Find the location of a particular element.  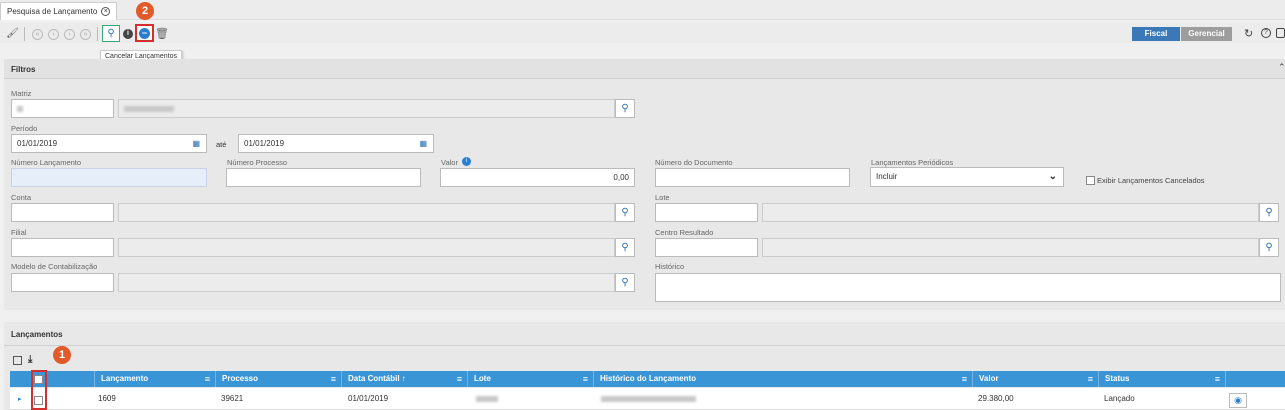

numero-documento-input is located at coordinates (752, 177).